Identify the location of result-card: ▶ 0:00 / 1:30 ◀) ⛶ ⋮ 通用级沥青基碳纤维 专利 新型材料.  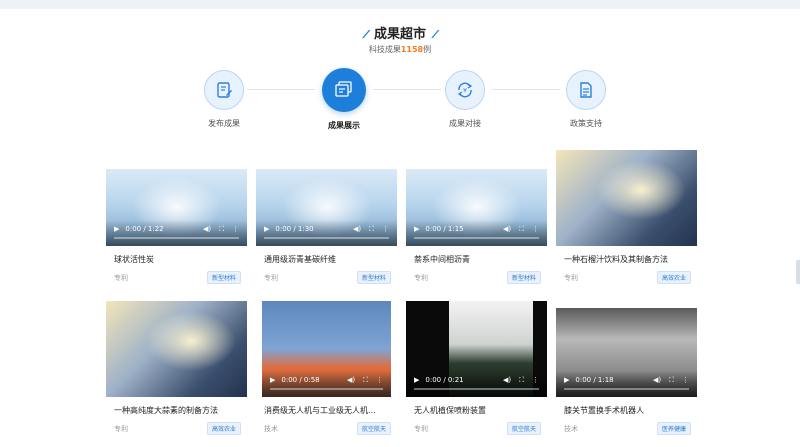
(326, 226).